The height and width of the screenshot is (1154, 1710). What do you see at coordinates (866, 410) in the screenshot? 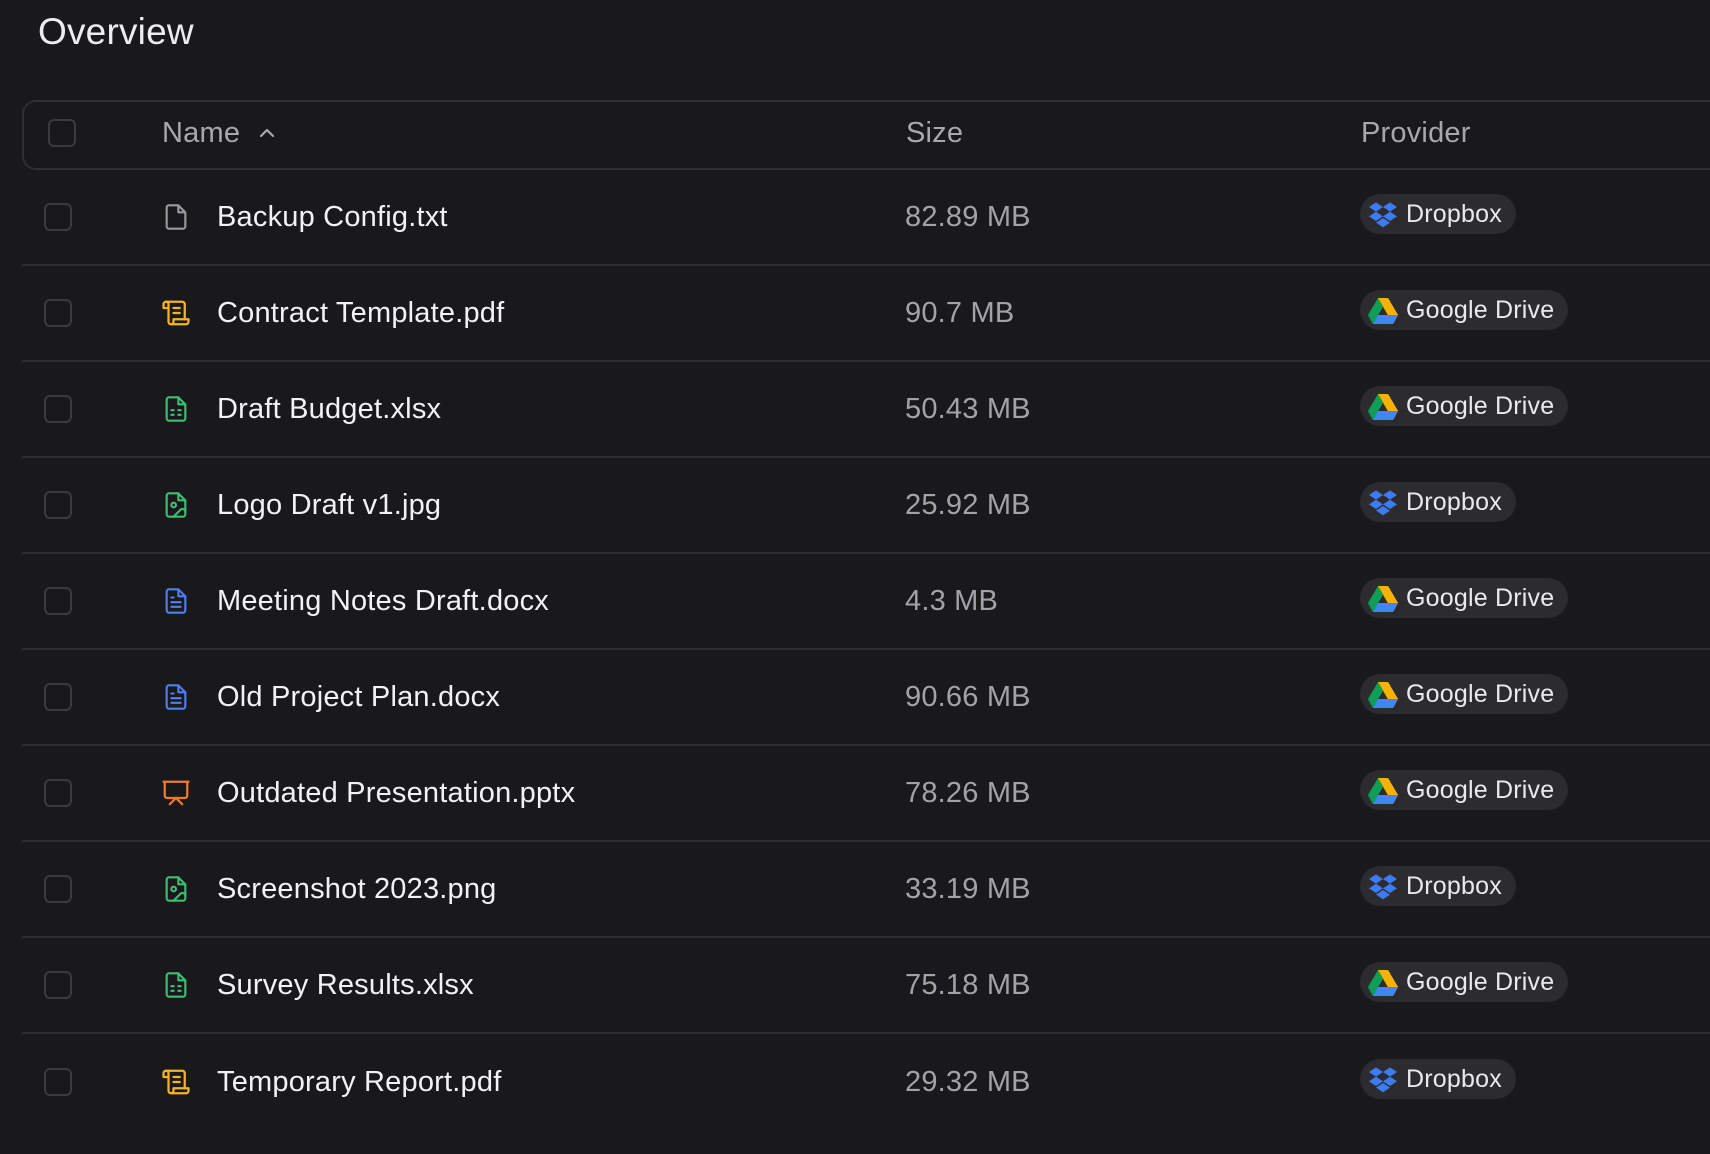
I see `table-row: Draft Budget.xlsx 50.43 MB Google Drive` at bounding box center [866, 410].